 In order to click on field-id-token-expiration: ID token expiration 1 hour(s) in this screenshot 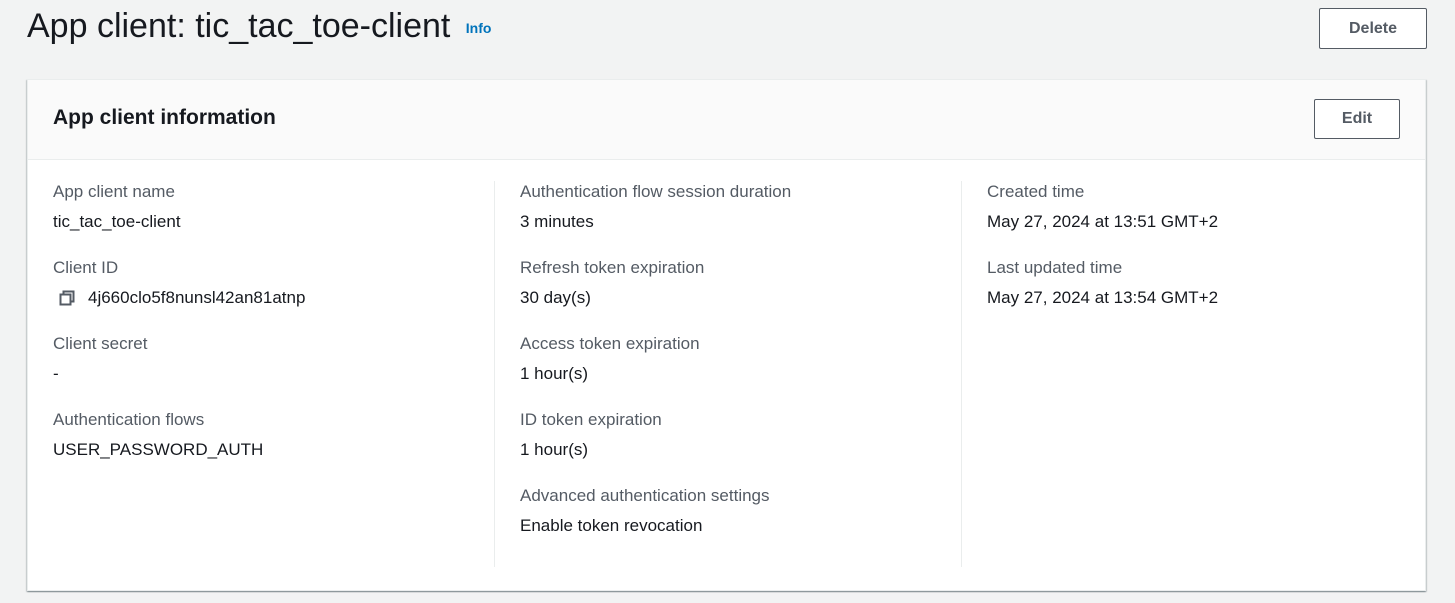, I will do `click(740, 435)`.